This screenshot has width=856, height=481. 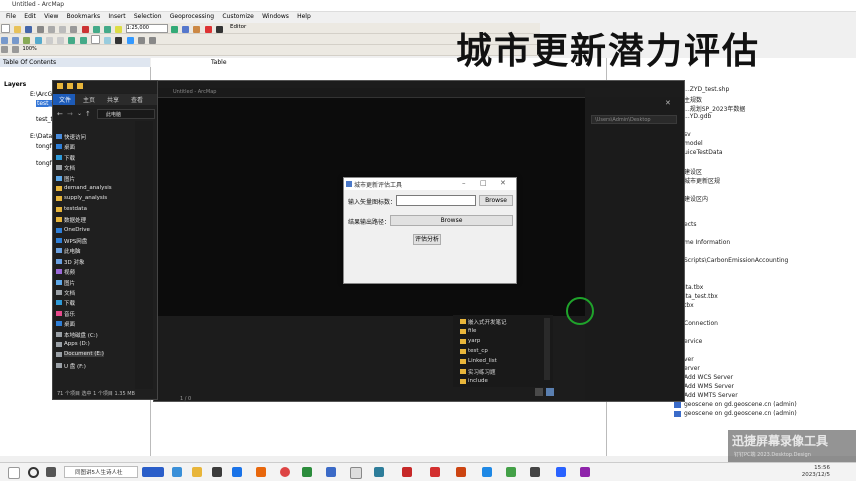 What do you see at coordinates (95, 39) in the screenshot?
I see `select-features-icon` at bounding box center [95, 39].